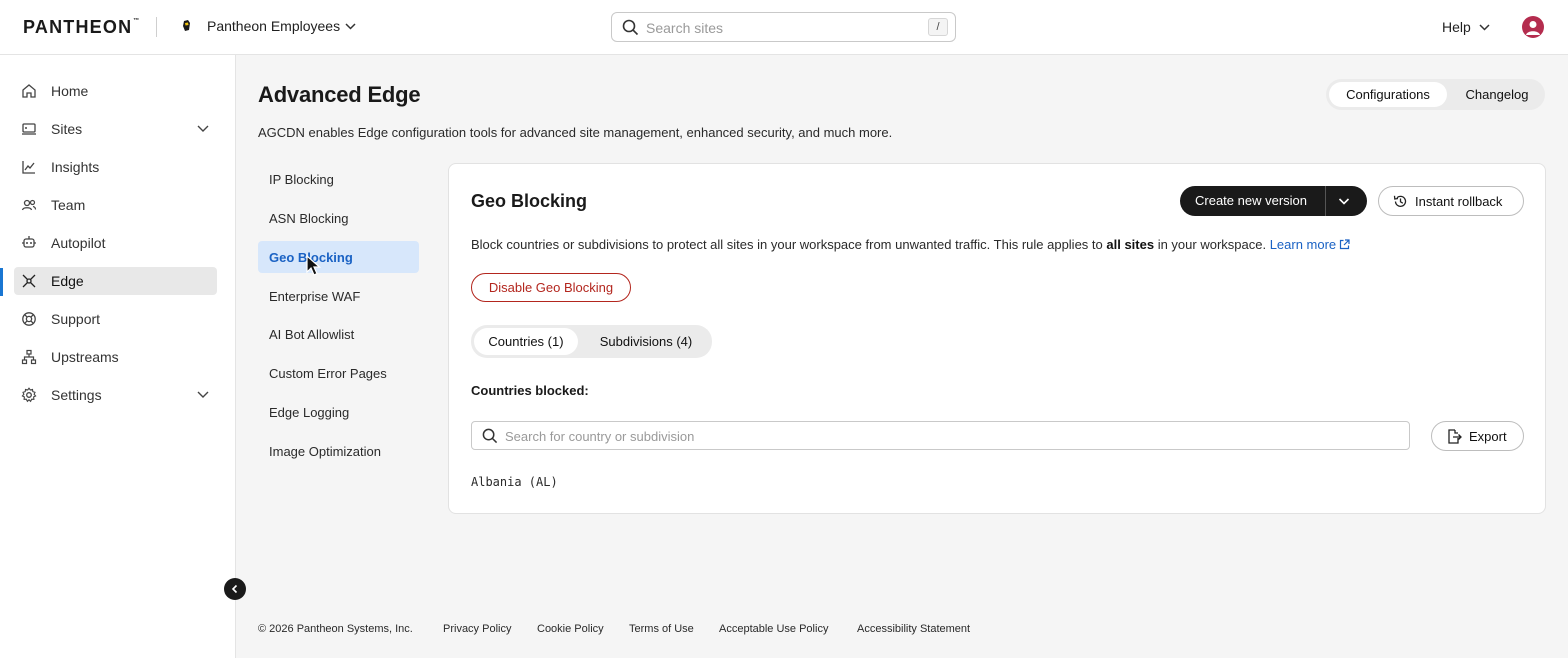 The image size is (1568, 658). What do you see at coordinates (338, 179) in the screenshot?
I see `subnav-ip-blocking: IP Blocking` at bounding box center [338, 179].